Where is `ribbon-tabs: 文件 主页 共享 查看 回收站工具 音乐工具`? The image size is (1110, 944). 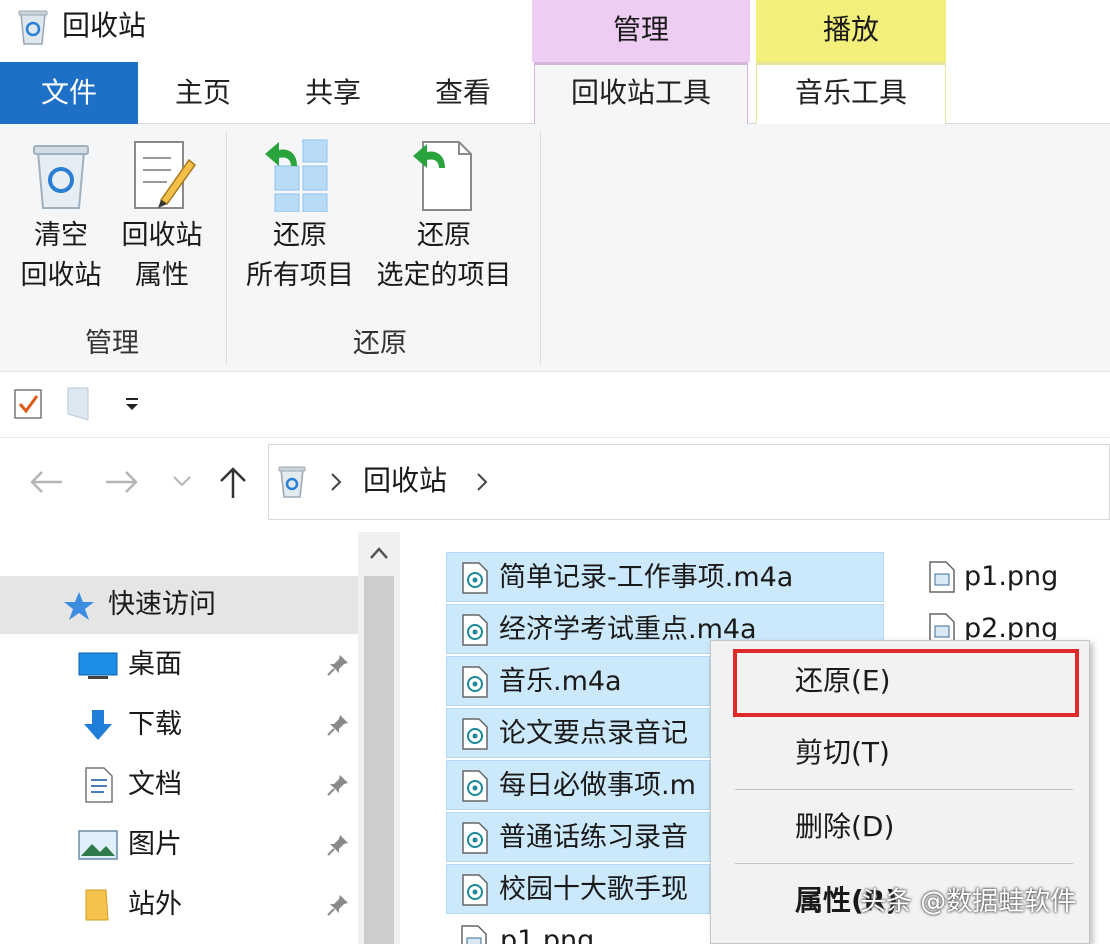 ribbon-tabs: 文件 主页 共享 查看 回收站工具 音乐工具 is located at coordinates (555, 93).